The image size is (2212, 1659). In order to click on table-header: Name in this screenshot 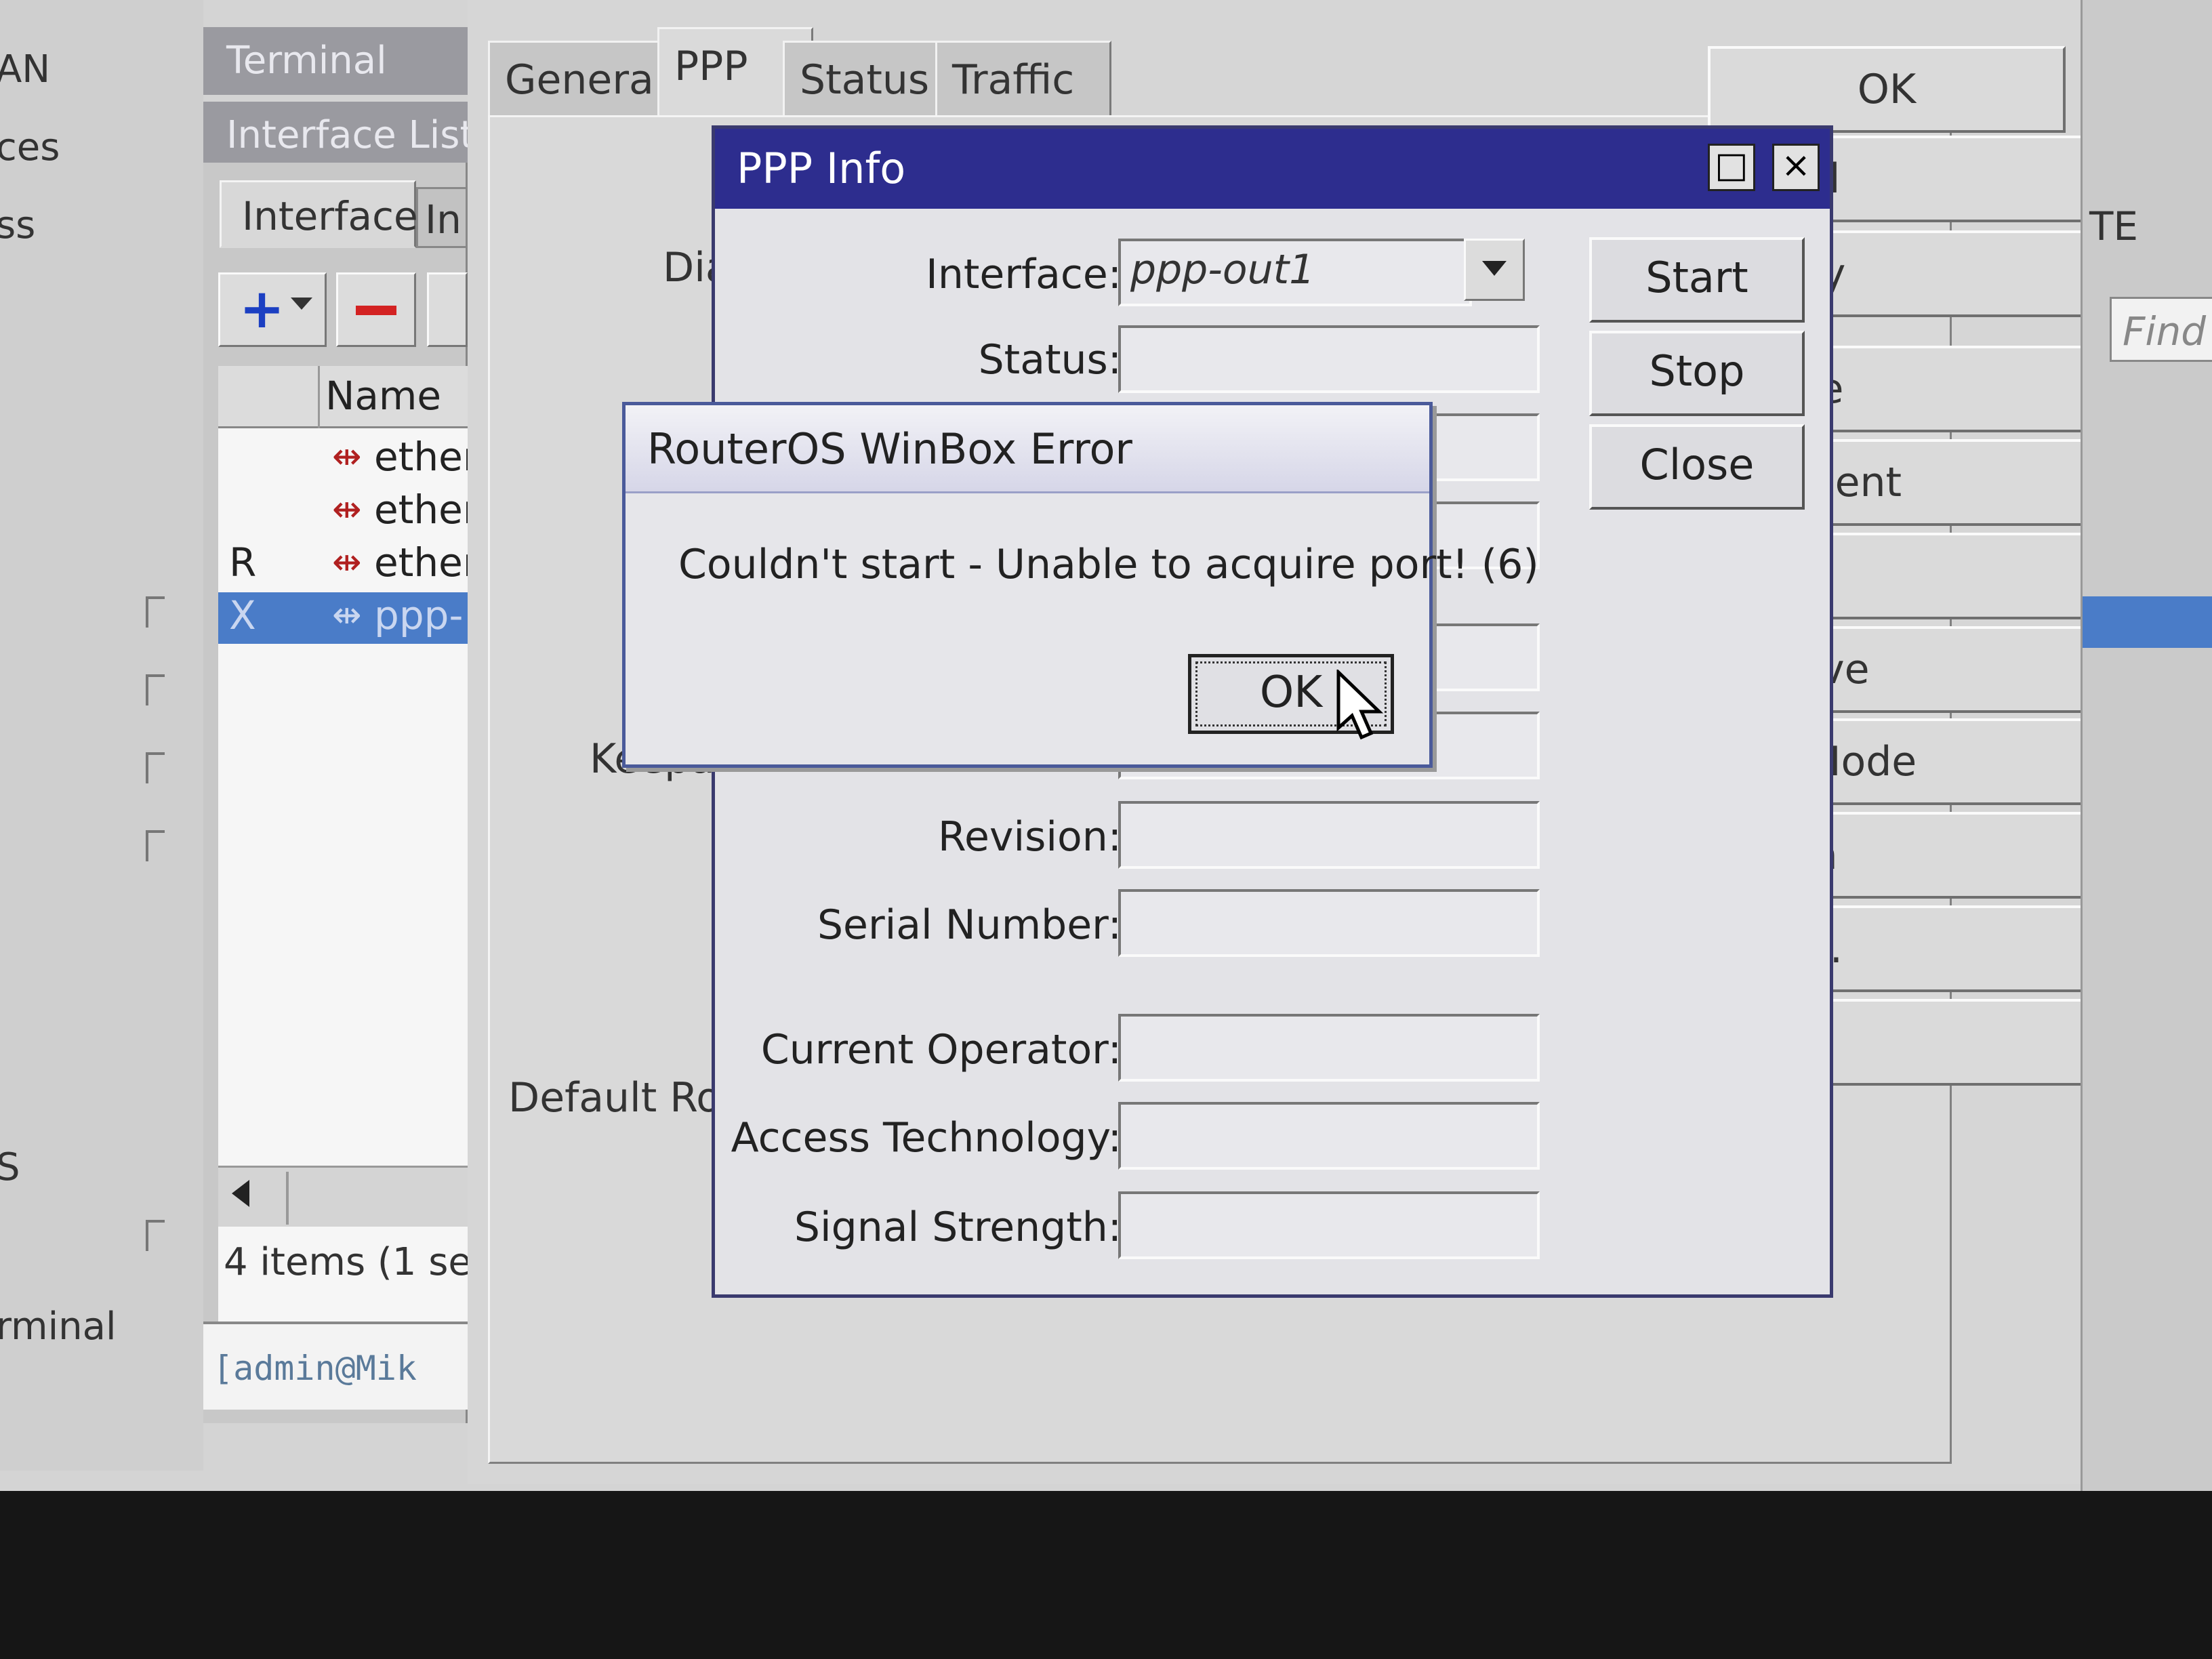, I will do `click(343, 397)`.